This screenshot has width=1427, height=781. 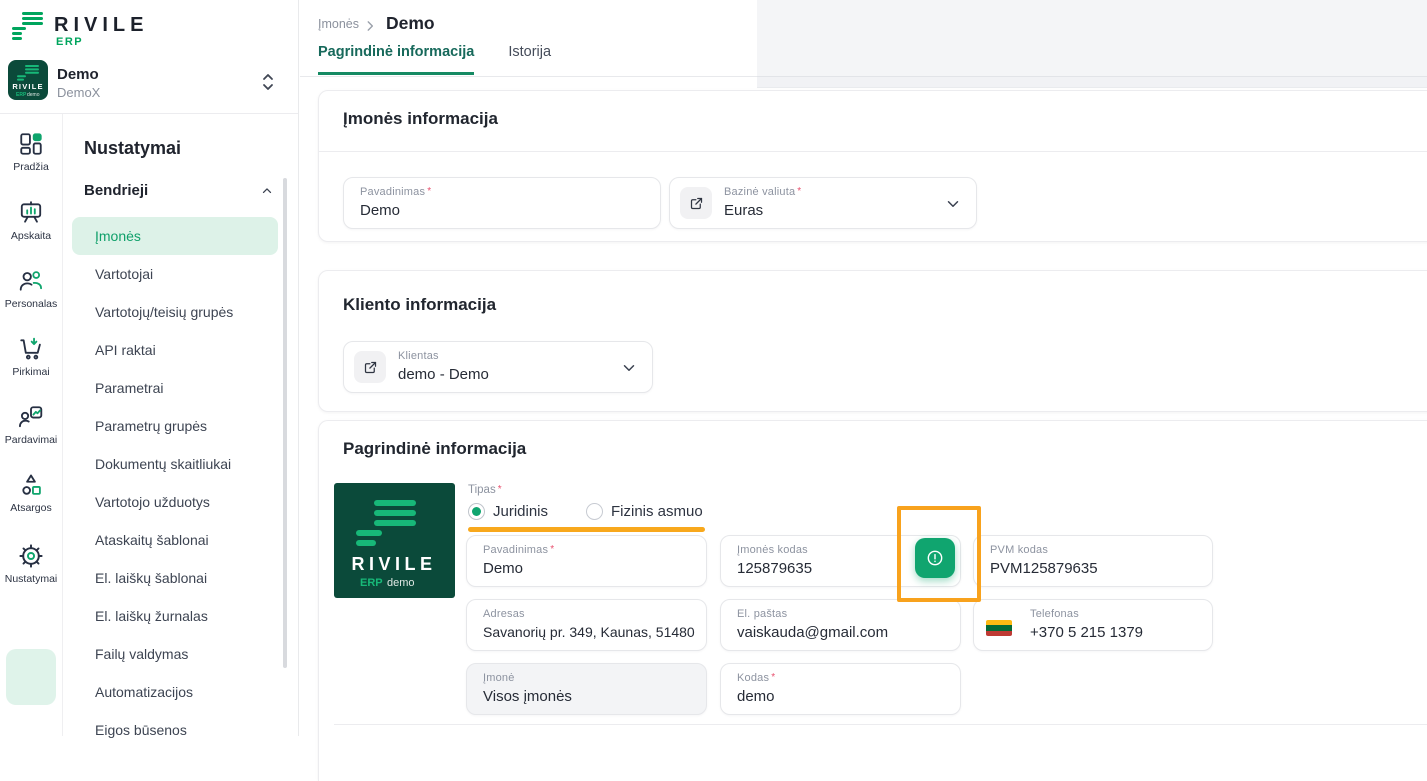 What do you see at coordinates (285, 423) in the screenshot?
I see `sidebar-scrollbar` at bounding box center [285, 423].